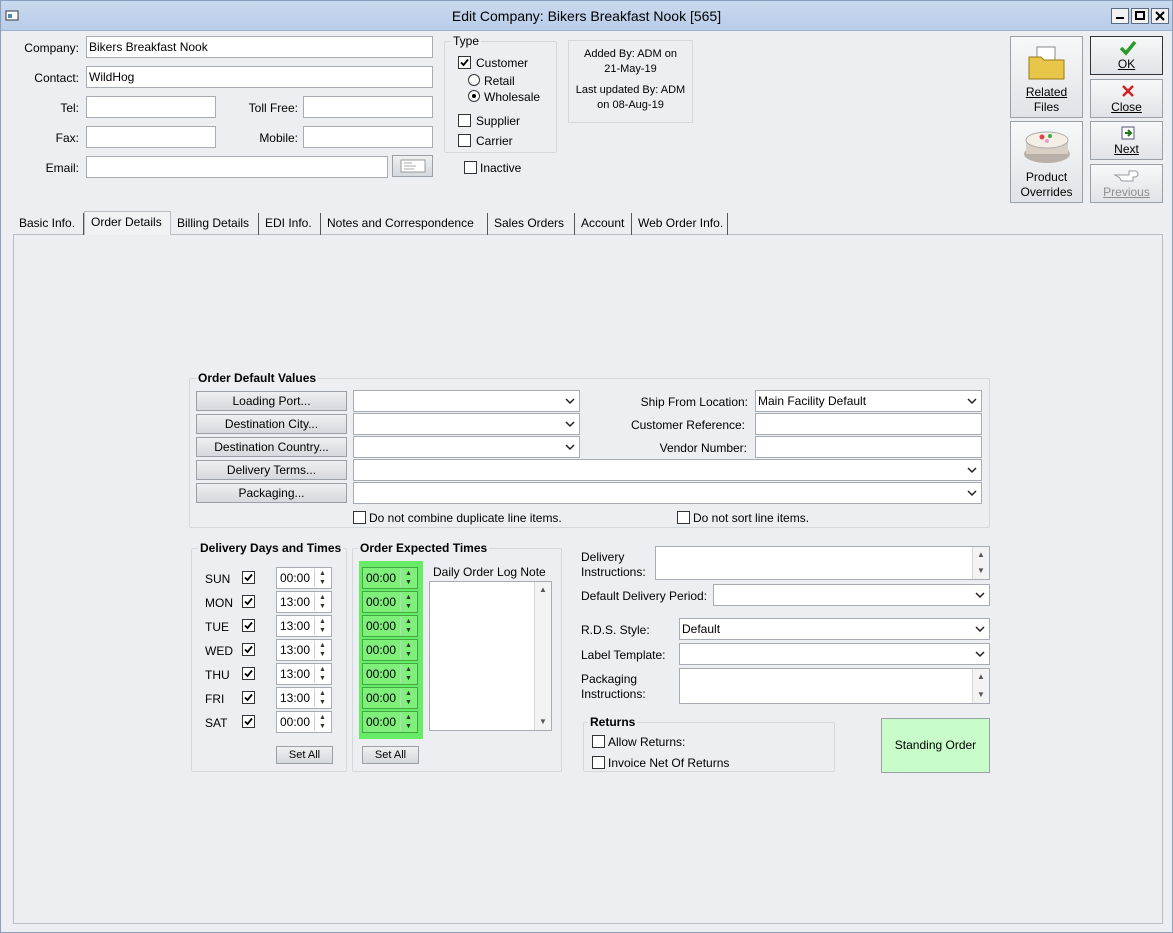  What do you see at coordinates (603, 224) in the screenshot?
I see `tab-account: Account` at bounding box center [603, 224].